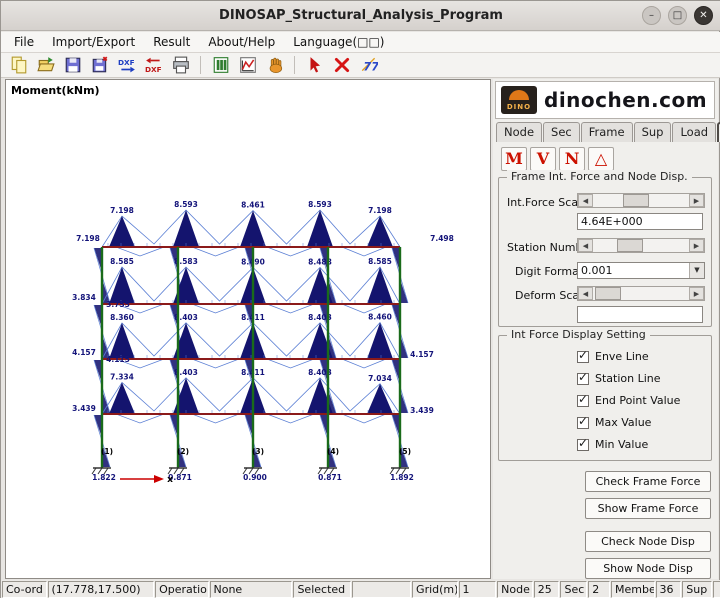 The height and width of the screenshot is (598, 720). I want to click on moment-value-label: 7.034, so click(380, 378).